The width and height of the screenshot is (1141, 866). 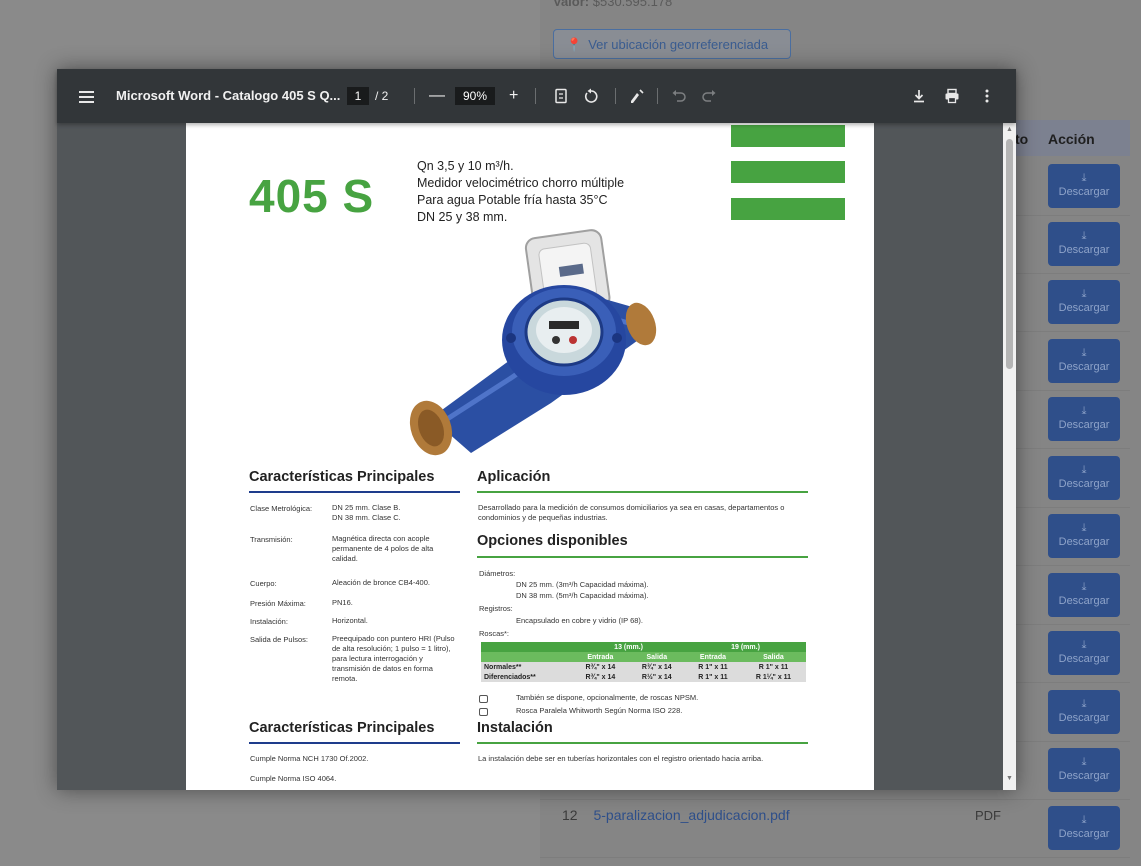 I want to click on char-value: DN 25 mm. Clase B. DN 38 mm. Clase C., so click(x=366, y=512).